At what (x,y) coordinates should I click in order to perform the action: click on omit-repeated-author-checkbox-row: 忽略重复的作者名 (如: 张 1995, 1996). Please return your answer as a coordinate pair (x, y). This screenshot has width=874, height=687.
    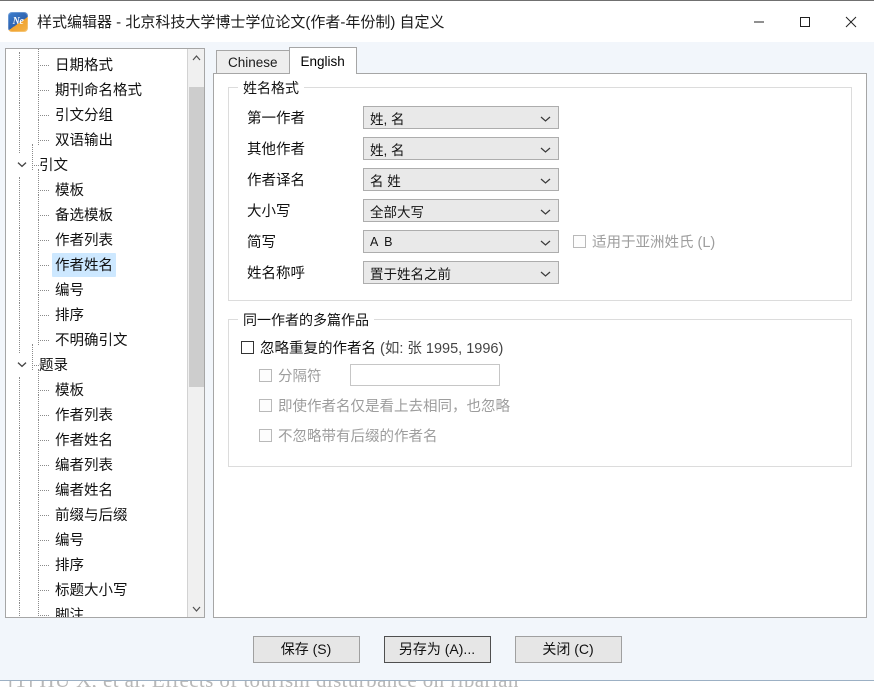
    Looking at the image, I should click on (540, 347).